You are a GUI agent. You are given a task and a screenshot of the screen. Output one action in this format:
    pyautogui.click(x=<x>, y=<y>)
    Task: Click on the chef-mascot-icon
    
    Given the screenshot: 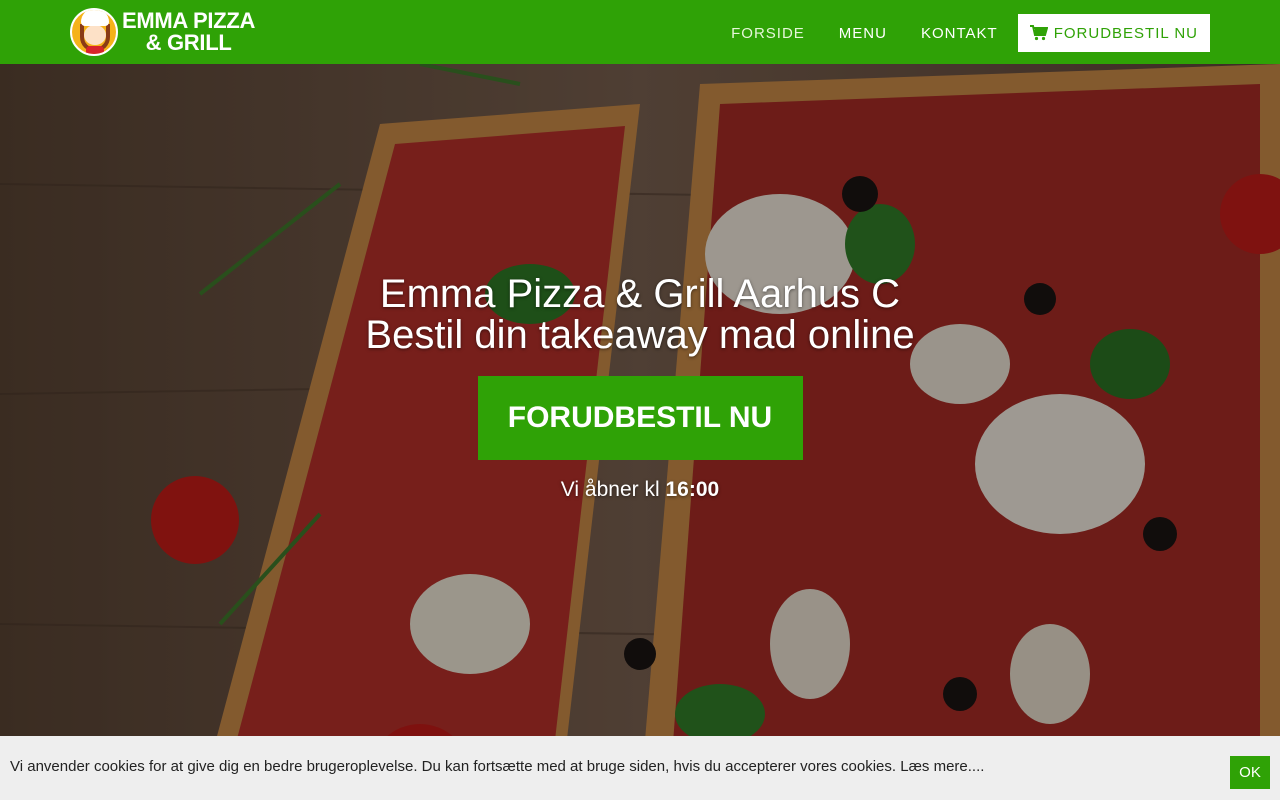 What is the action you would take?
    pyautogui.click(x=94, y=32)
    